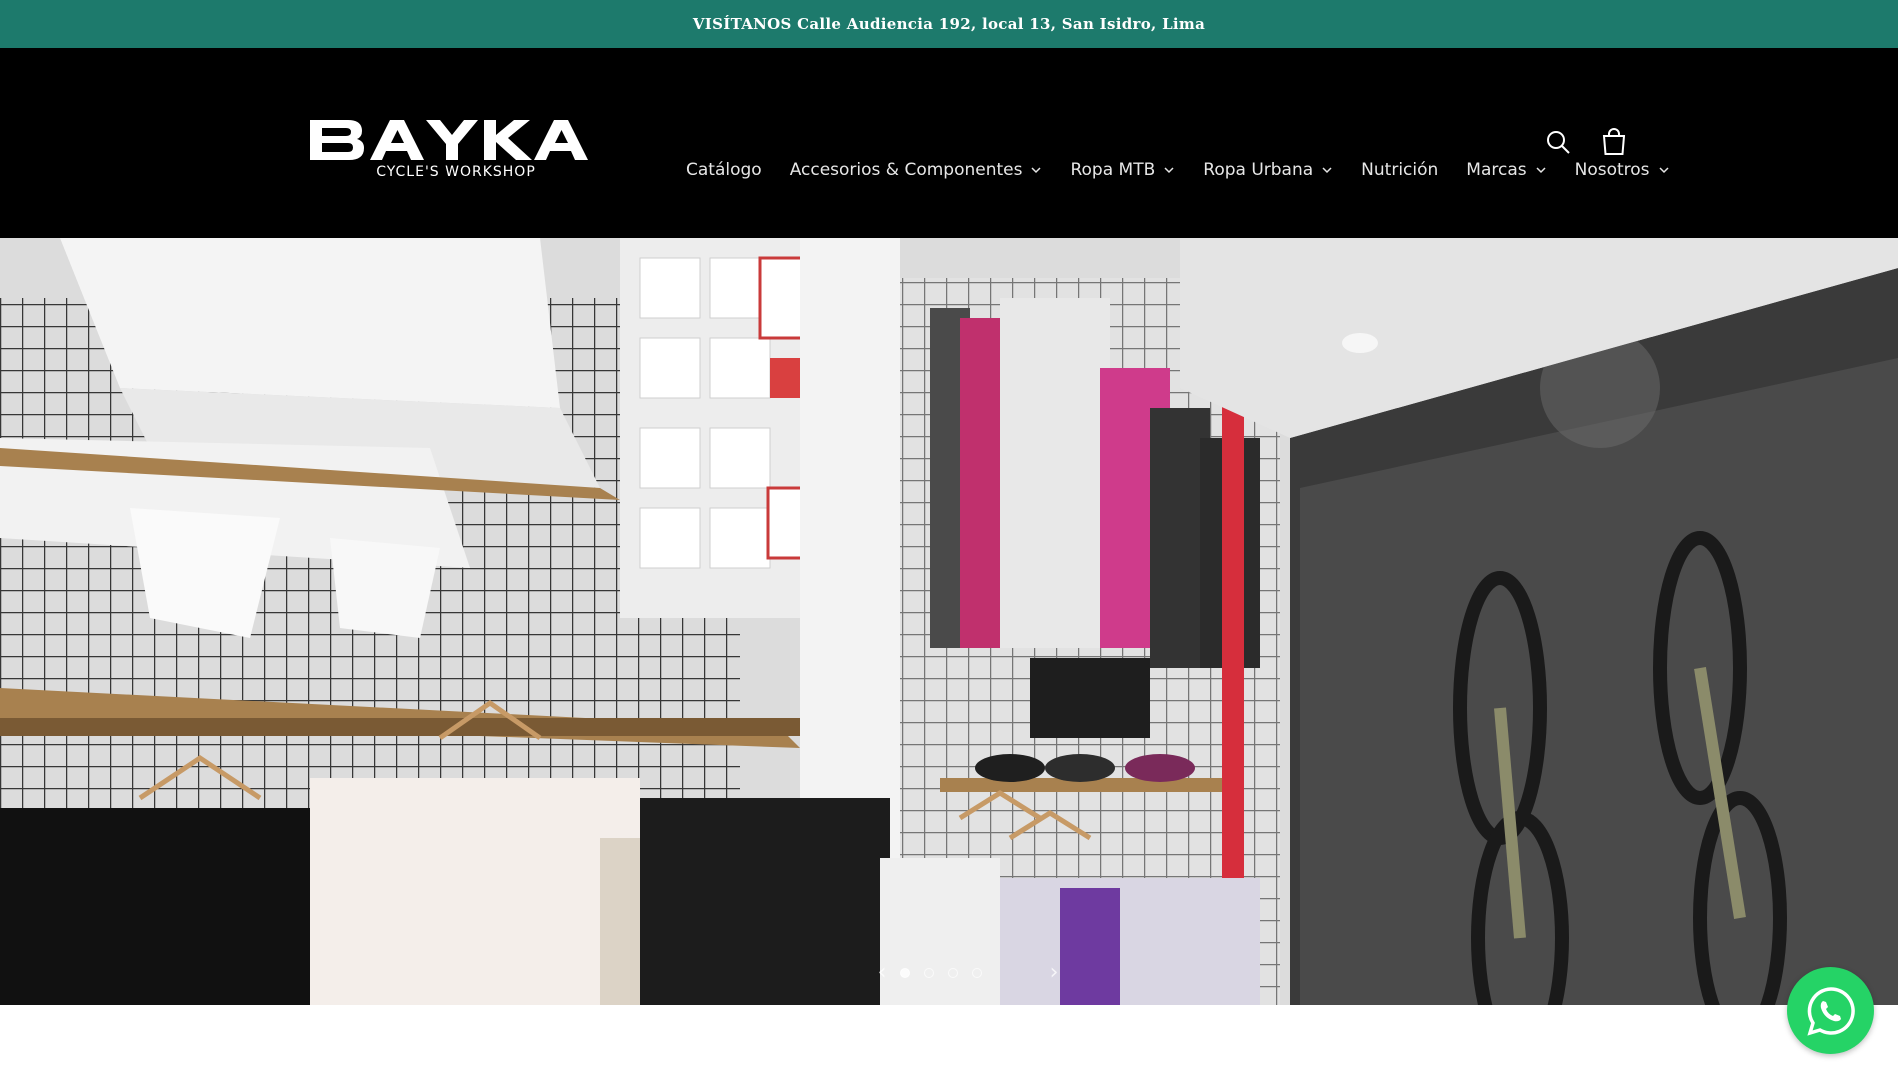 The width and height of the screenshot is (1898, 1079). Describe the element at coordinates (456, 172) in the screenshot. I see `logo-tagline: CYCLE'S WORKSHOP` at that location.